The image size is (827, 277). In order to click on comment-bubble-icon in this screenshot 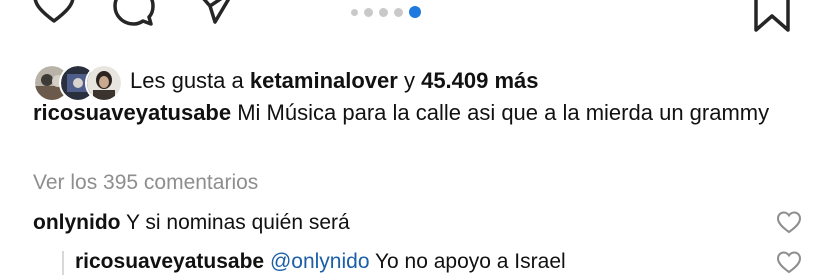, I will do `click(134, 14)`.